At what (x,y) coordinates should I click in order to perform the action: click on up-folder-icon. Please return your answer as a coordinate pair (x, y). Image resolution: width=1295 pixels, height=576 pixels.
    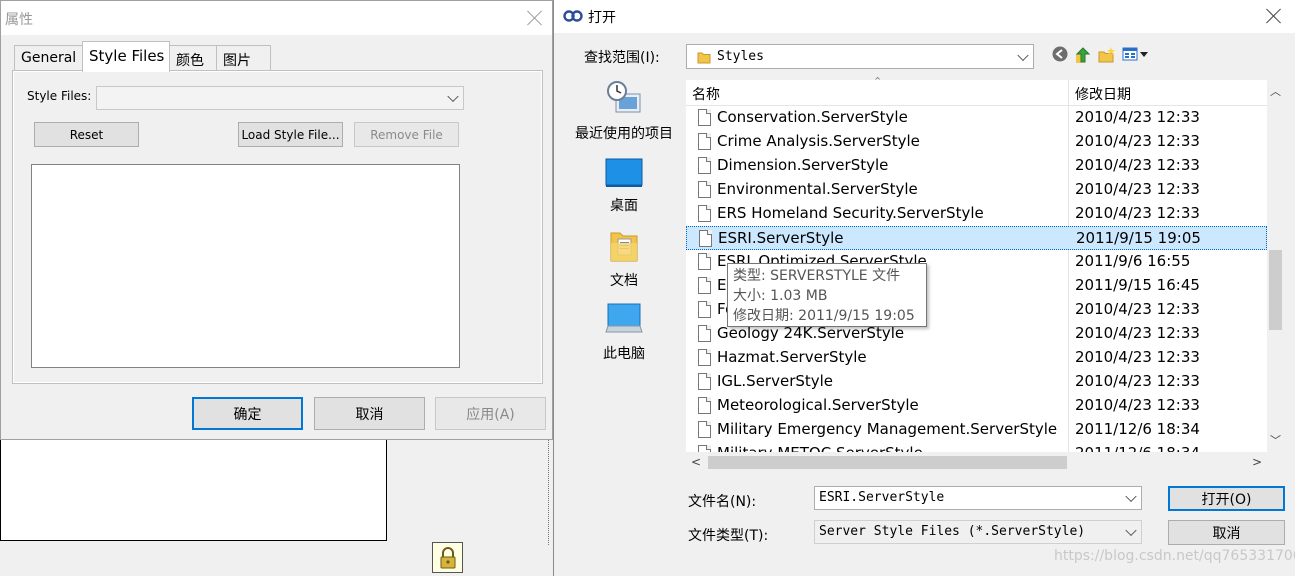
    Looking at the image, I should click on (1083, 57).